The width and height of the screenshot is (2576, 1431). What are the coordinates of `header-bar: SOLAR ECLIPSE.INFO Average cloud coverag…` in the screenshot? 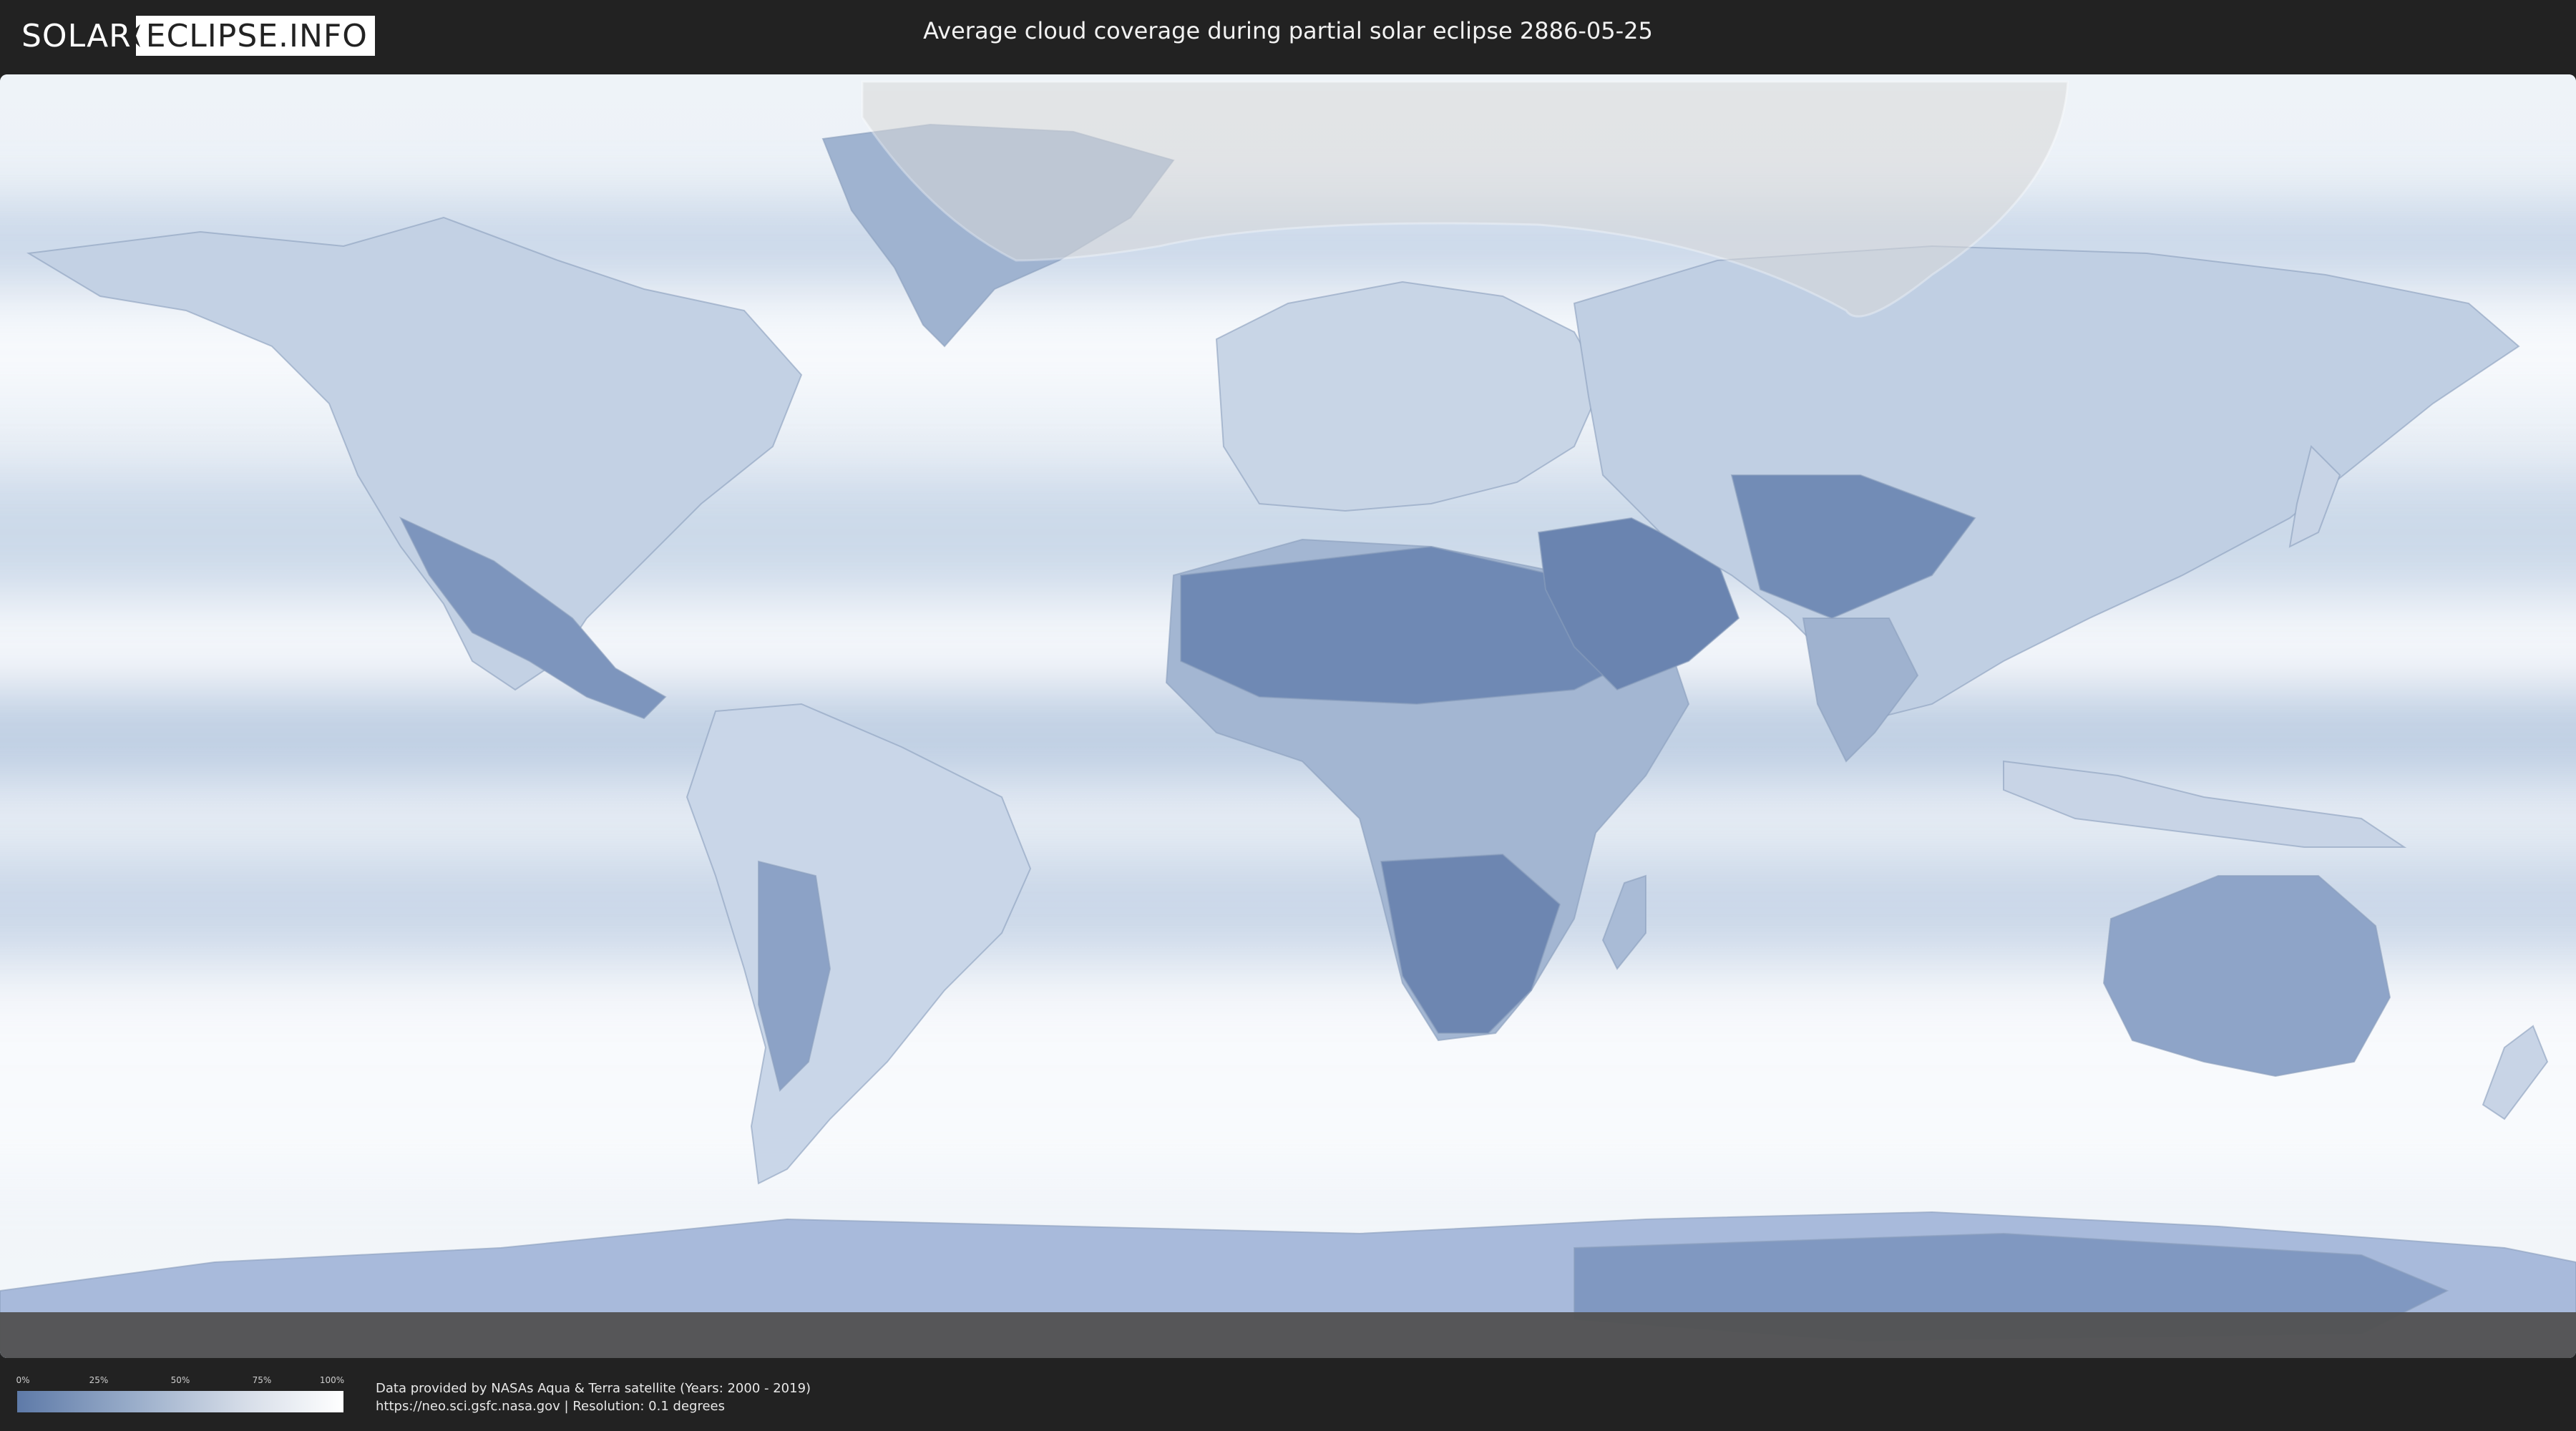 It's located at (1288, 35).